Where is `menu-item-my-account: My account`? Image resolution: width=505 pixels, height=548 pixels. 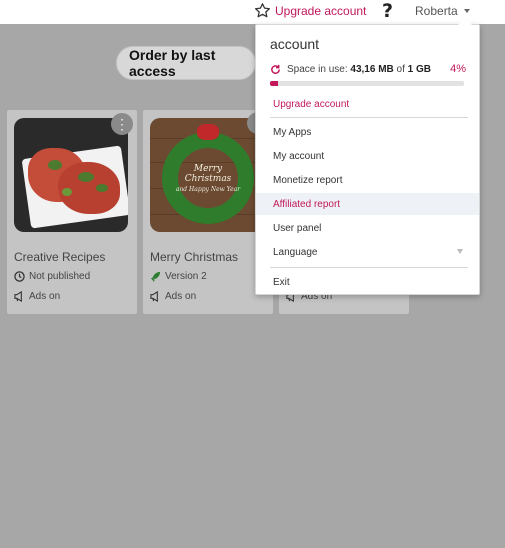 menu-item-my-account: My account is located at coordinates (367, 156).